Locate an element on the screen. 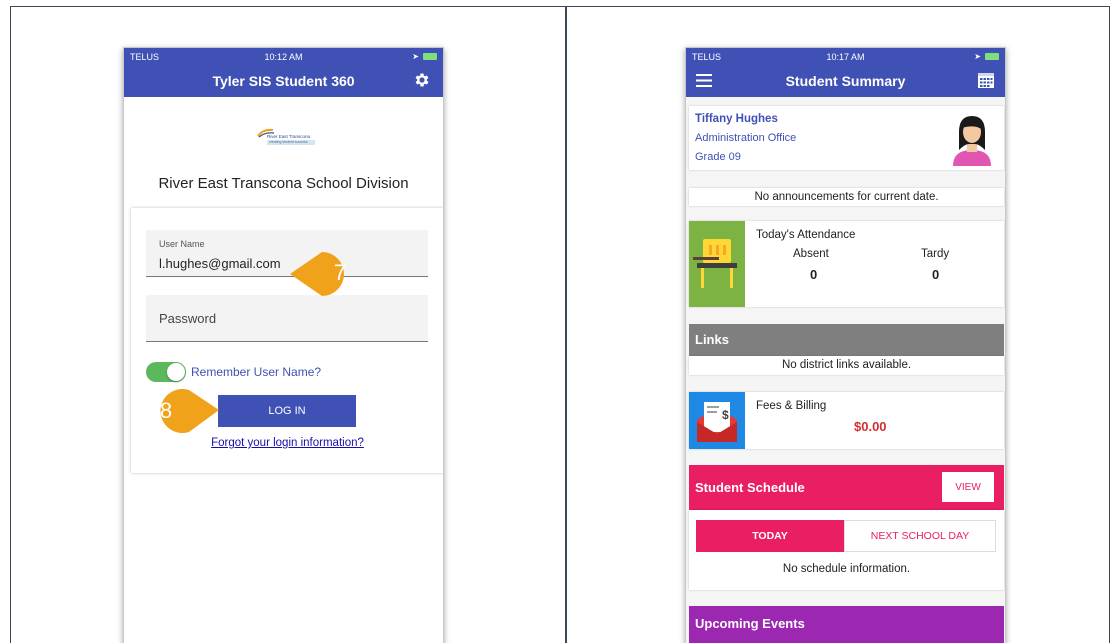  links-body: No district links available. is located at coordinates (846, 365).